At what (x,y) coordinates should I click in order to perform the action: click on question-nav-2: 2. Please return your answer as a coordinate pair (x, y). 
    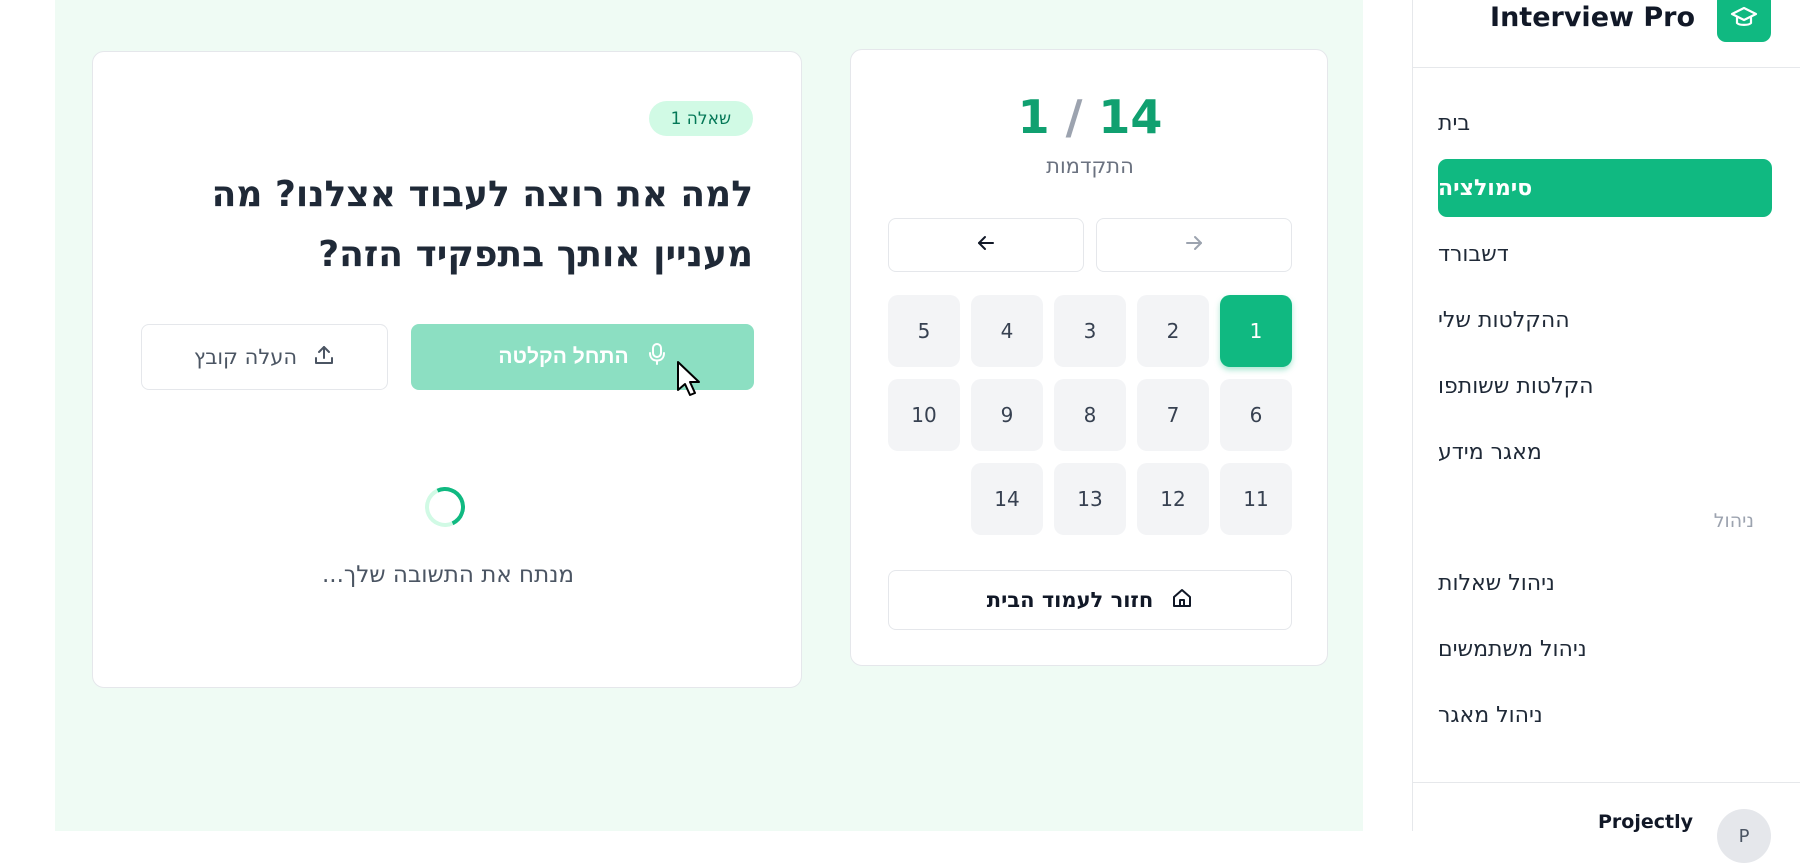
    Looking at the image, I should click on (1173, 331).